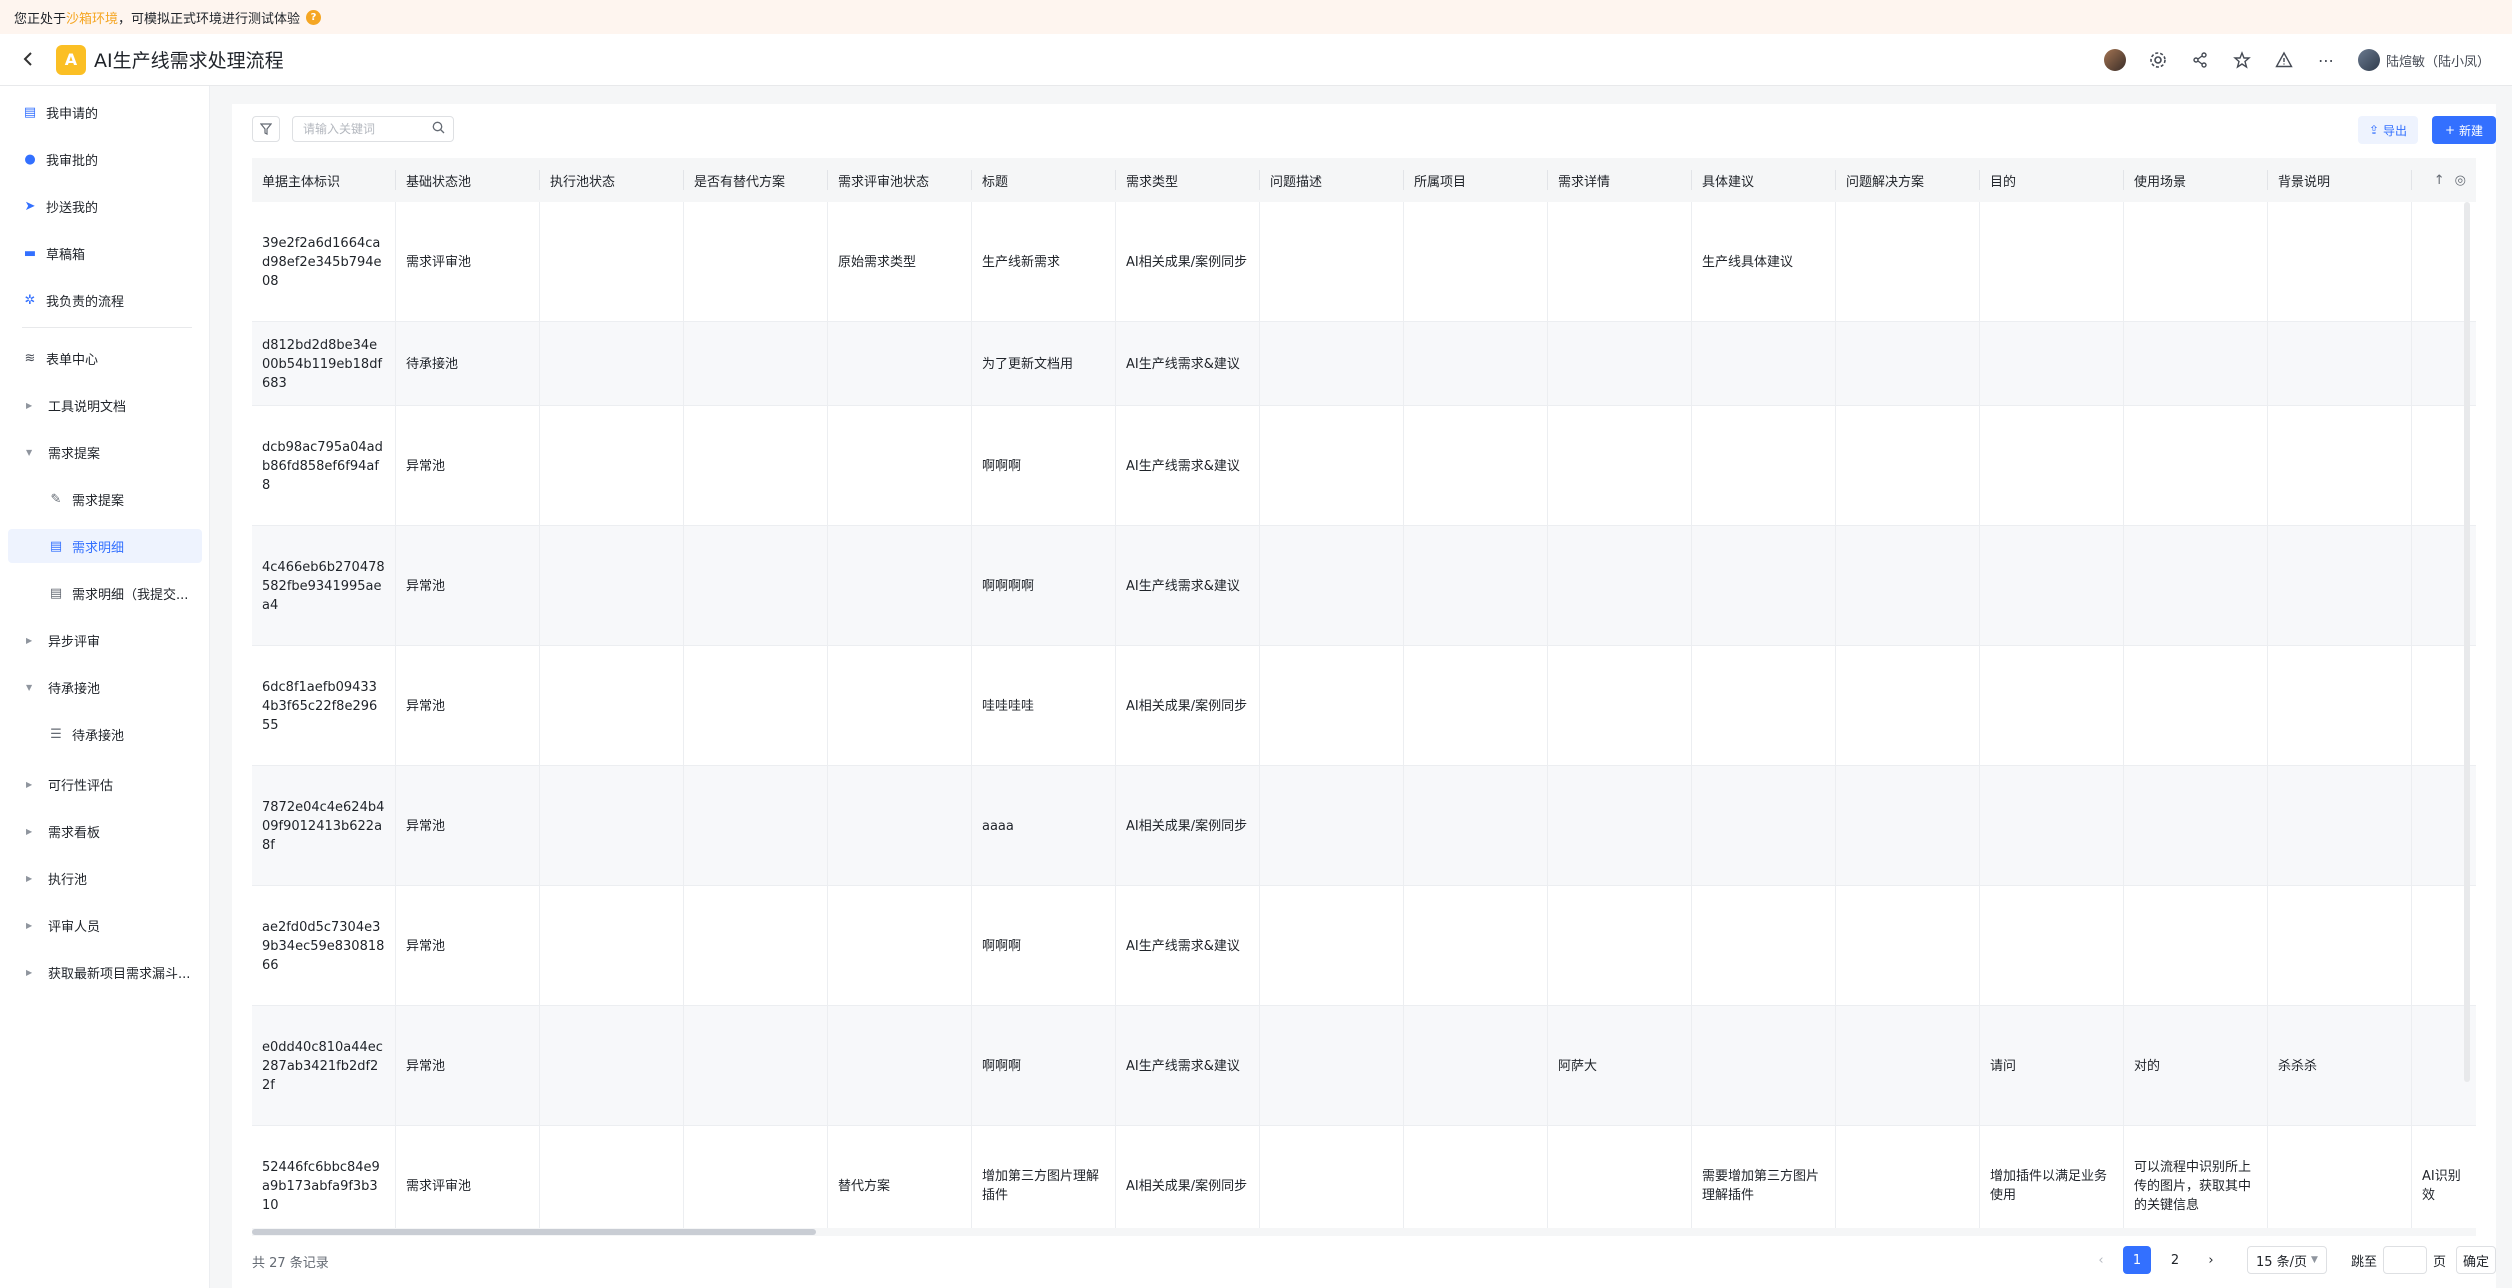 The width and height of the screenshot is (2512, 1288). What do you see at coordinates (105, 925) in the screenshot?
I see `sidebar-item-reviewers: ▶ 评审人员` at bounding box center [105, 925].